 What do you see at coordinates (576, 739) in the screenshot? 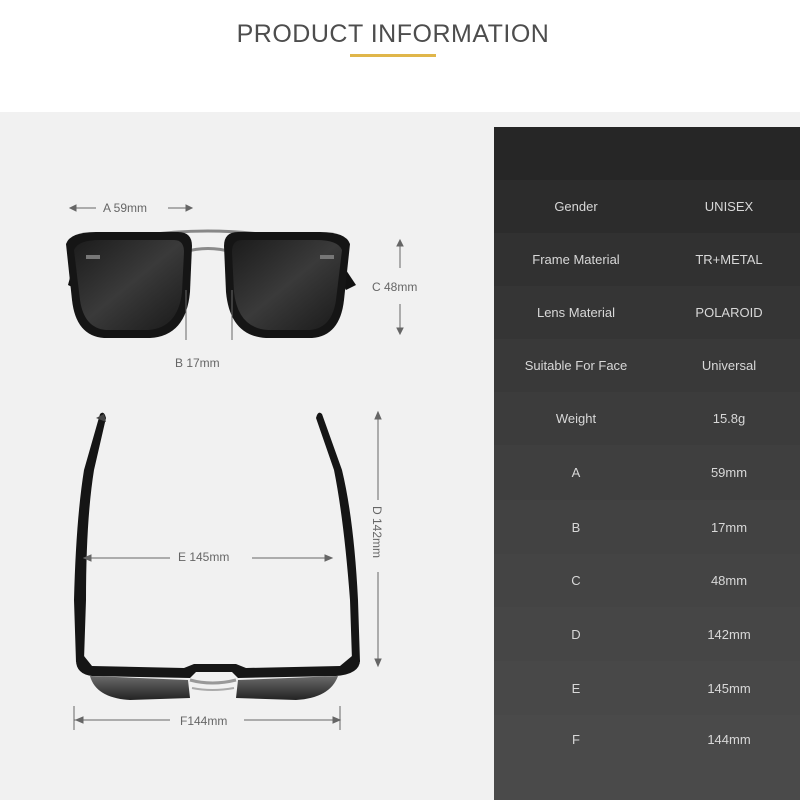
I see `spec-label: F` at bounding box center [576, 739].